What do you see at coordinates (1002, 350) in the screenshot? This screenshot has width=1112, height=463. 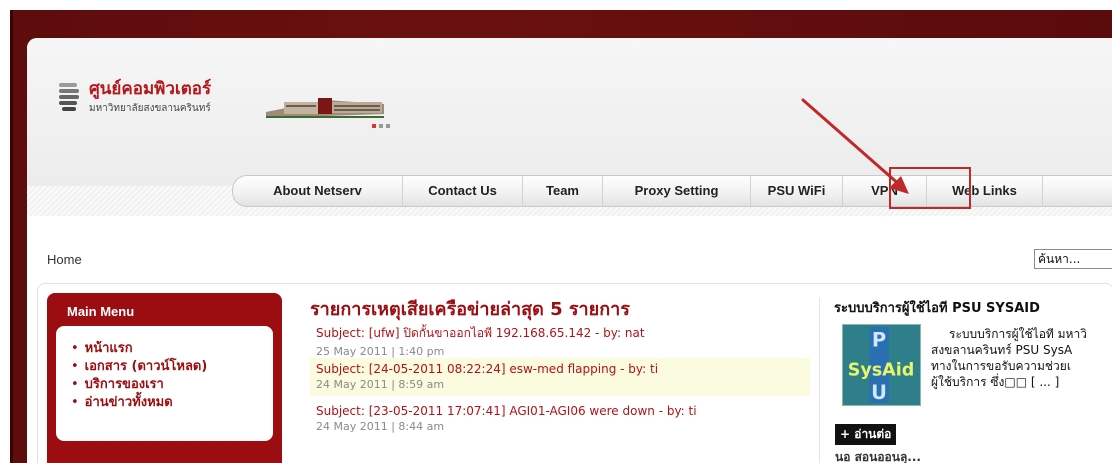 I see `sysaid-line: สงขลานครินทร์ PSU SysA` at bounding box center [1002, 350].